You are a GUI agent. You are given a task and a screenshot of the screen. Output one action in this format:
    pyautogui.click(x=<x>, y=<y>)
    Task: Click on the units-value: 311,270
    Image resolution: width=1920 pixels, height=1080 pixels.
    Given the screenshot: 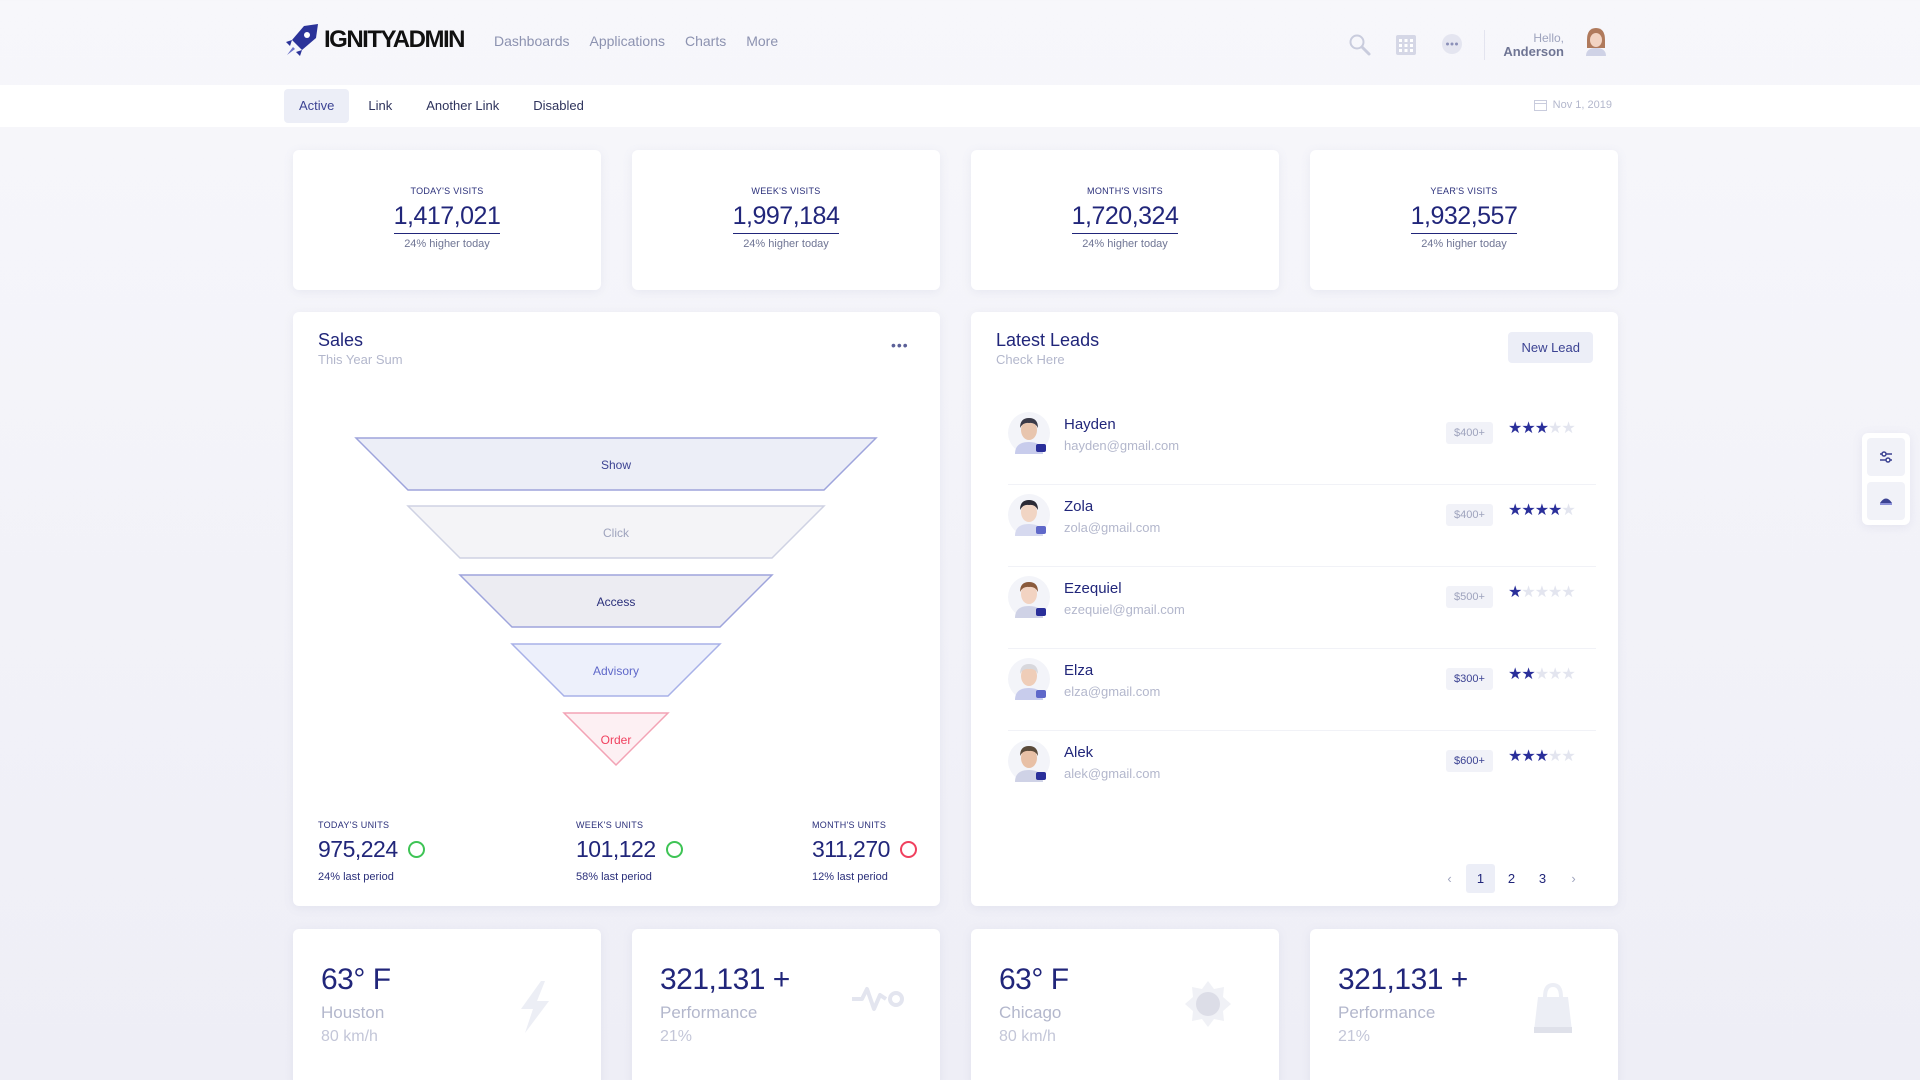 What is the action you would take?
    pyautogui.click(x=851, y=849)
    